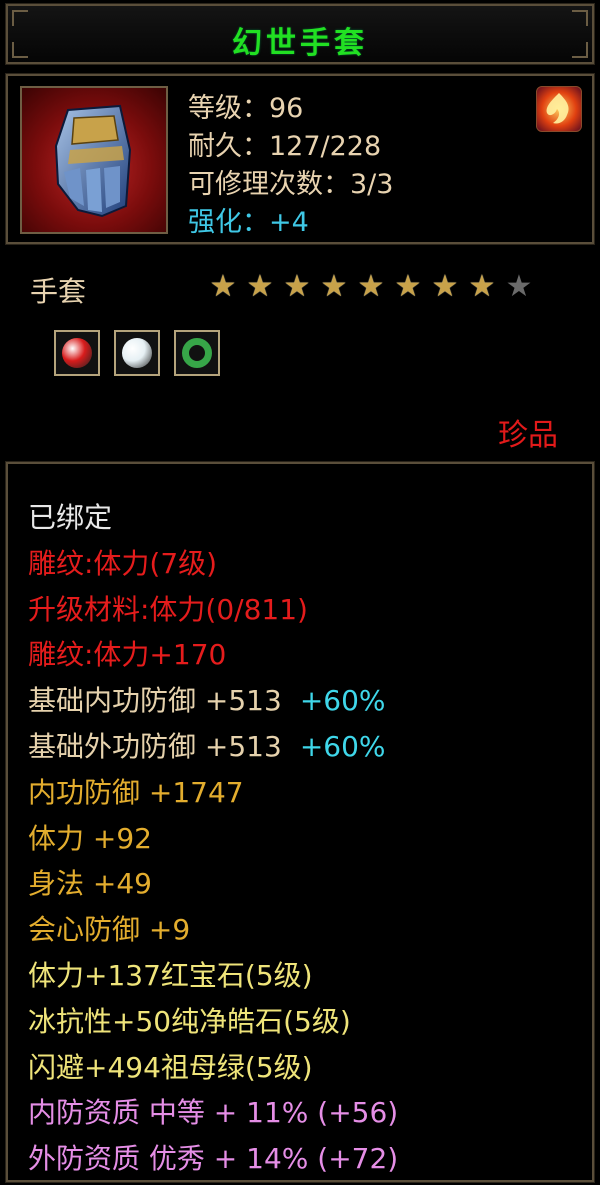 Image resolution: width=600 pixels, height=1185 pixels. Describe the element at coordinates (170, 1067) in the screenshot. I see `attribute-text: 闪避+494祖母绿(5级)` at that location.